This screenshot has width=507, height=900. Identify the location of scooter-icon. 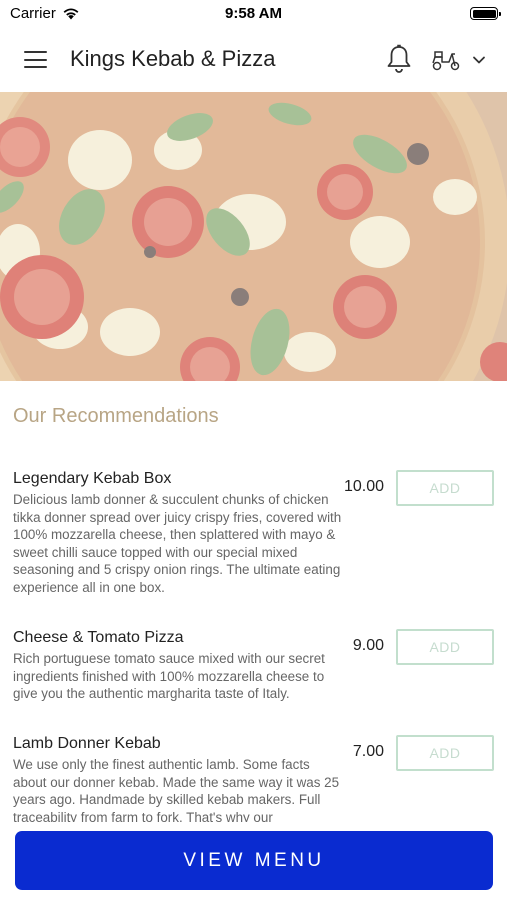
(446, 60).